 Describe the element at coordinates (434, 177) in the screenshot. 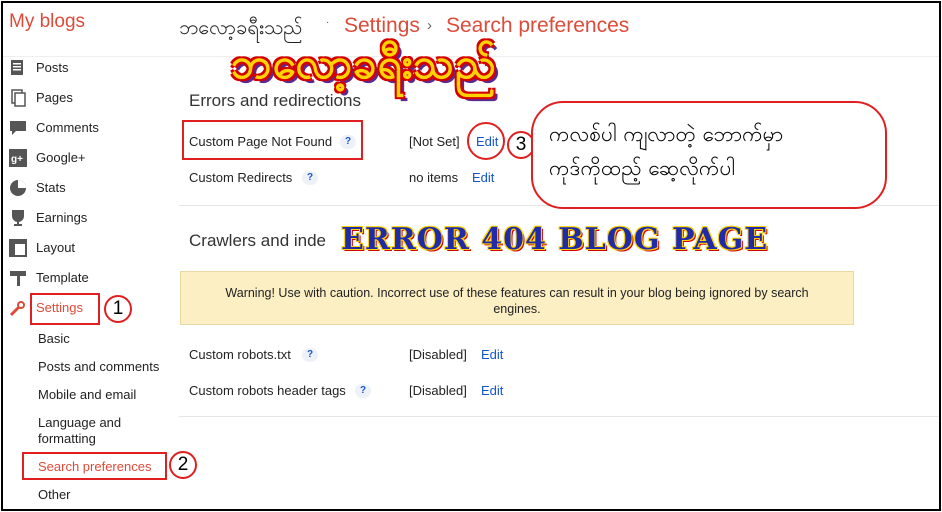

I see `custom-redirects-value: no items` at that location.